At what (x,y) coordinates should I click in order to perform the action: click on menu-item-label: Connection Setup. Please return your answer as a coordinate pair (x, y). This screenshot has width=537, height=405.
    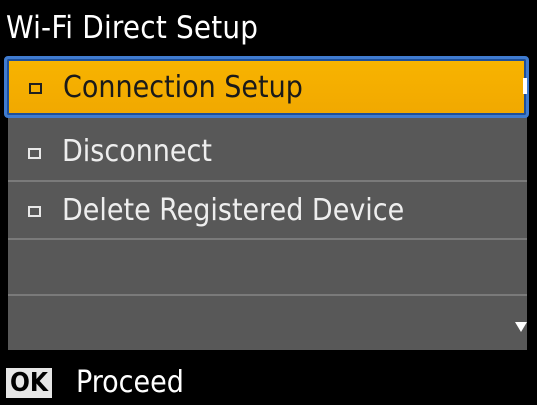
    Looking at the image, I should click on (183, 87).